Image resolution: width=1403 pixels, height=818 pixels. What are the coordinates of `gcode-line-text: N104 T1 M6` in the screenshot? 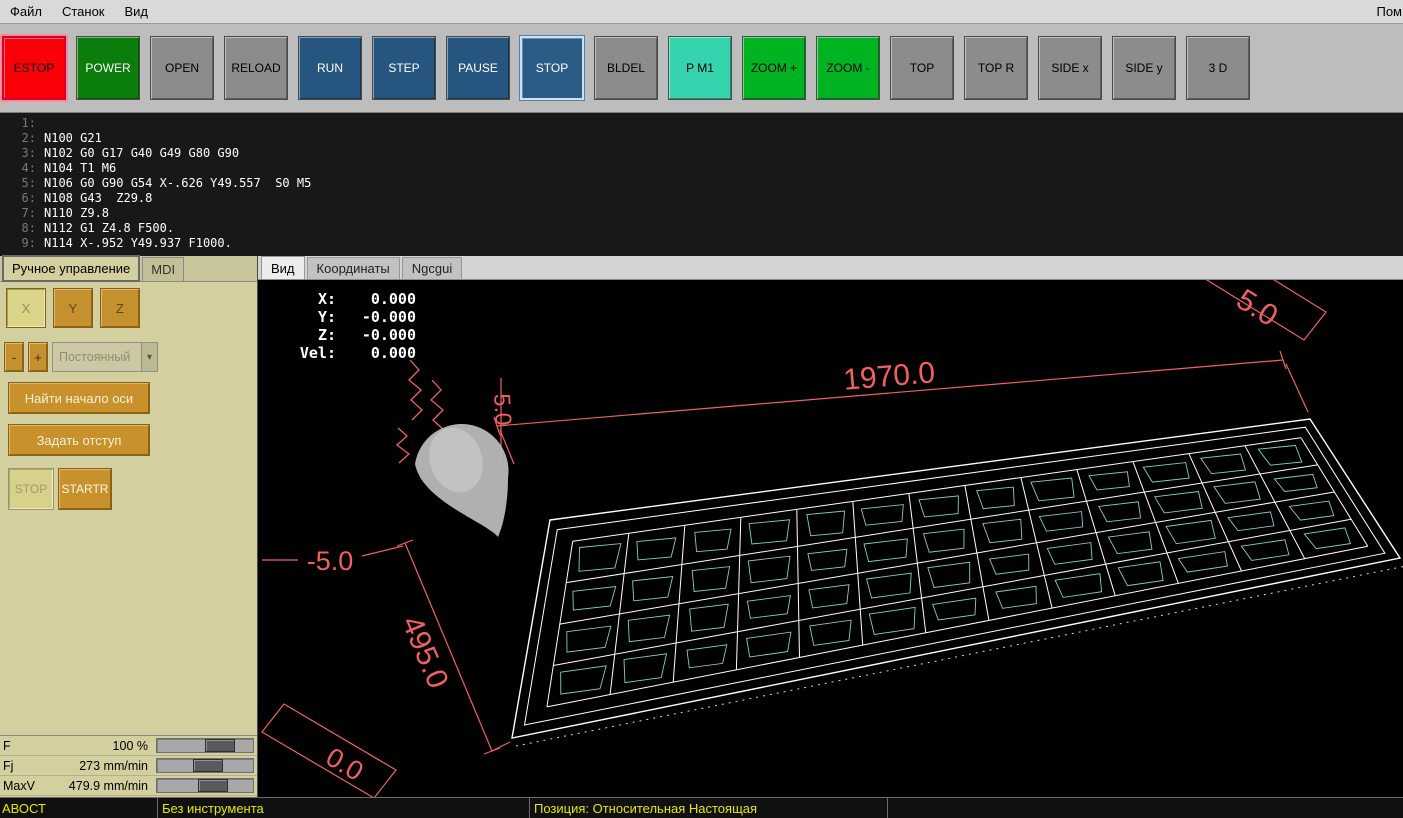 It's located at (80, 168).